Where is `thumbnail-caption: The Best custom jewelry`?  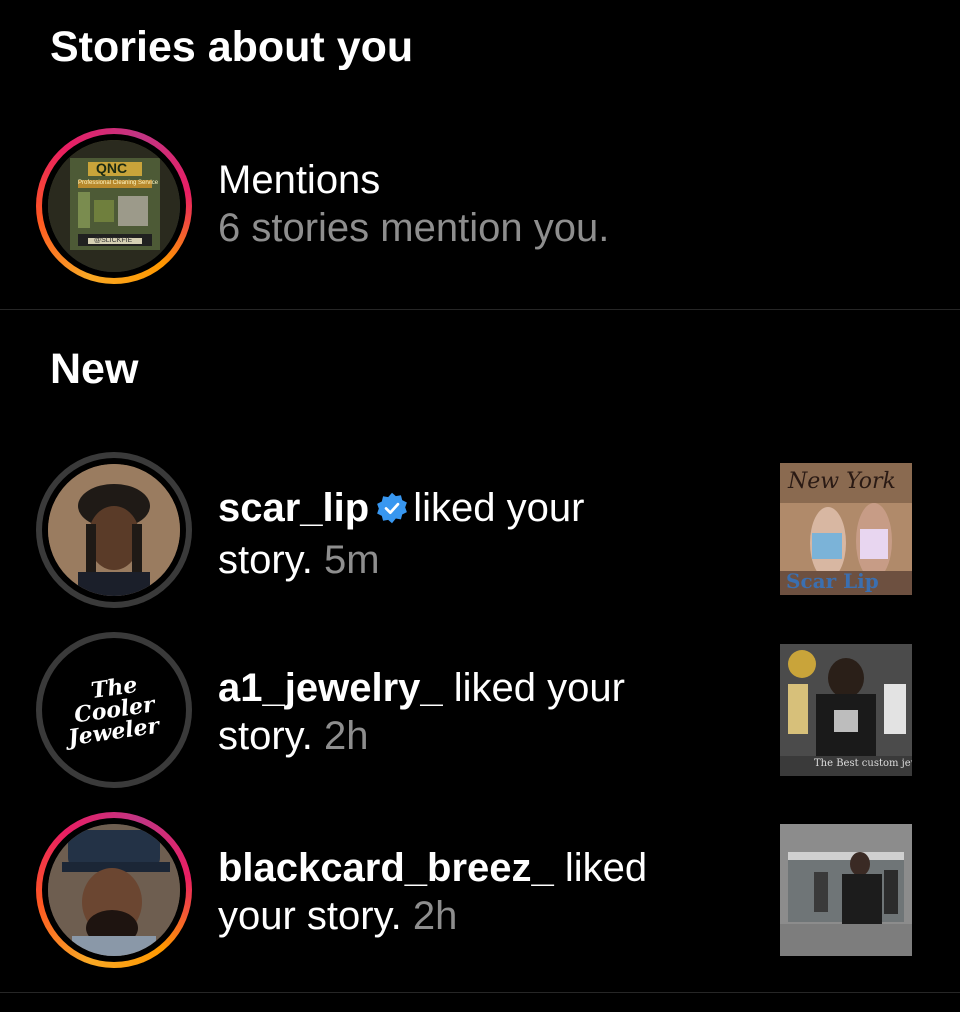 thumbnail-caption: The Best custom jewelry is located at coordinates (863, 763).